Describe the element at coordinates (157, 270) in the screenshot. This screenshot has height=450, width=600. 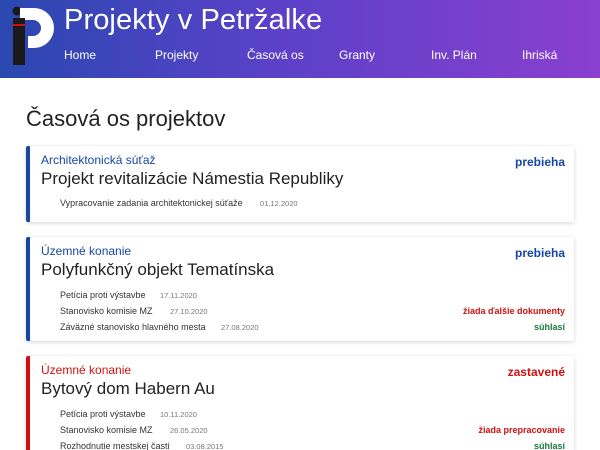
I see `project-title: Polyfunkčný objekt Tematínska` at that location.